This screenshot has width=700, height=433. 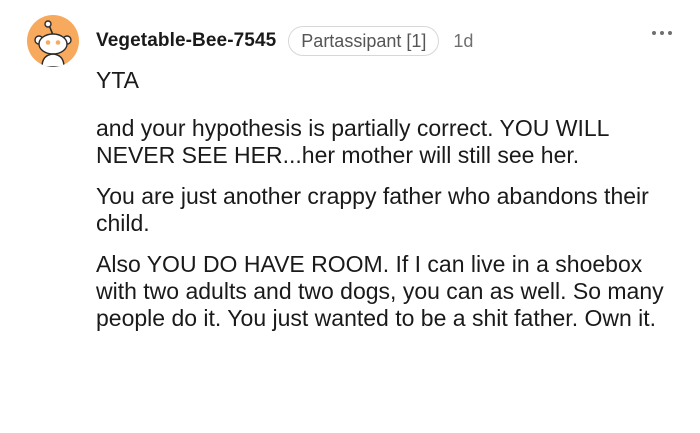 What do you see at coordinates (53, 43) in the screenshot?
I see `snoo-avatar-icon` at bounding box center [53, 43].